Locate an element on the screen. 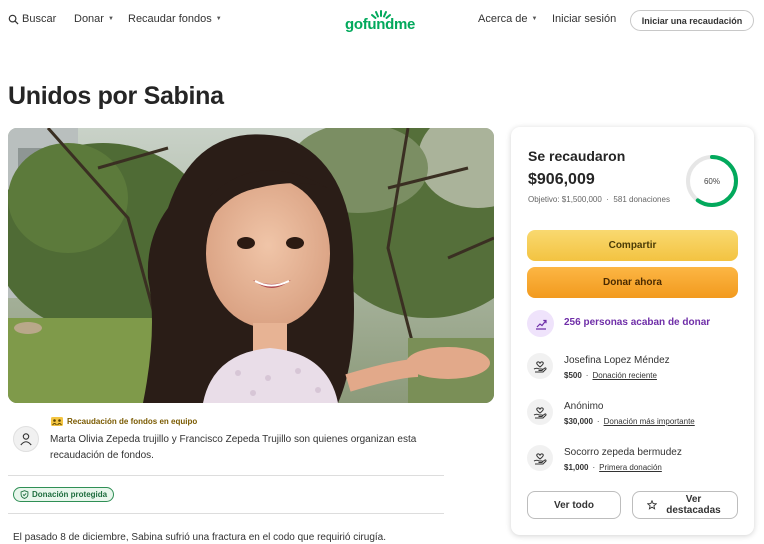 The width and height of the screenshot is (764, 544). share-button: Compartir is located at coordinates (632, 245).